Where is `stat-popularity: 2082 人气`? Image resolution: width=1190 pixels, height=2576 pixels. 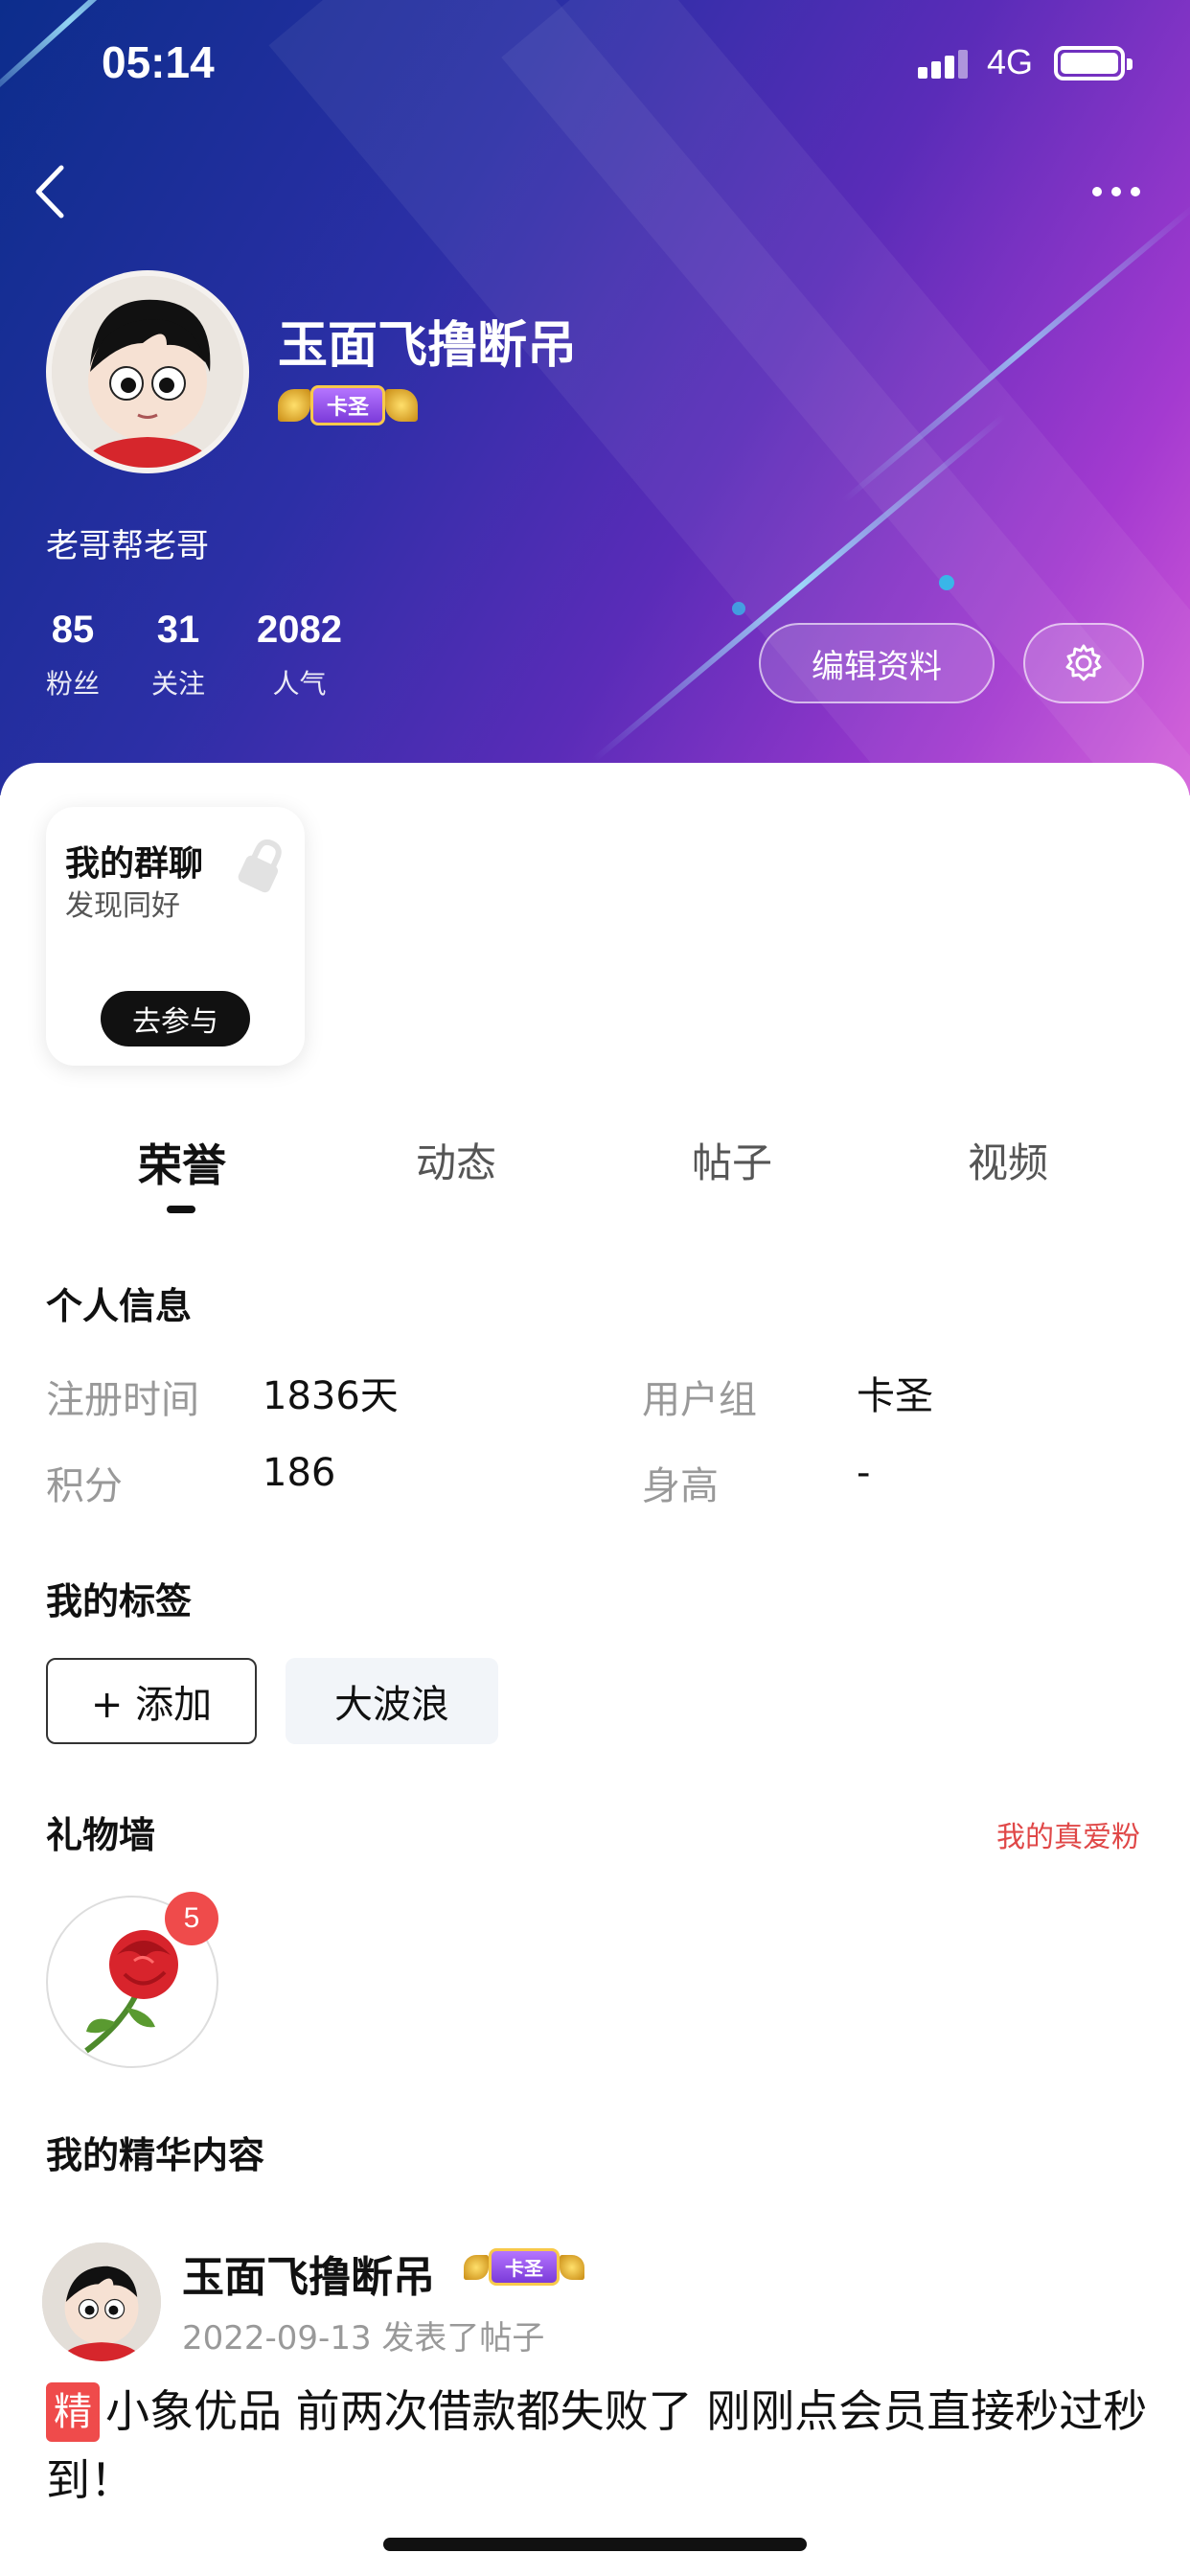 stat-popularity: 2082 人气 is located at coordinates (300, 655).